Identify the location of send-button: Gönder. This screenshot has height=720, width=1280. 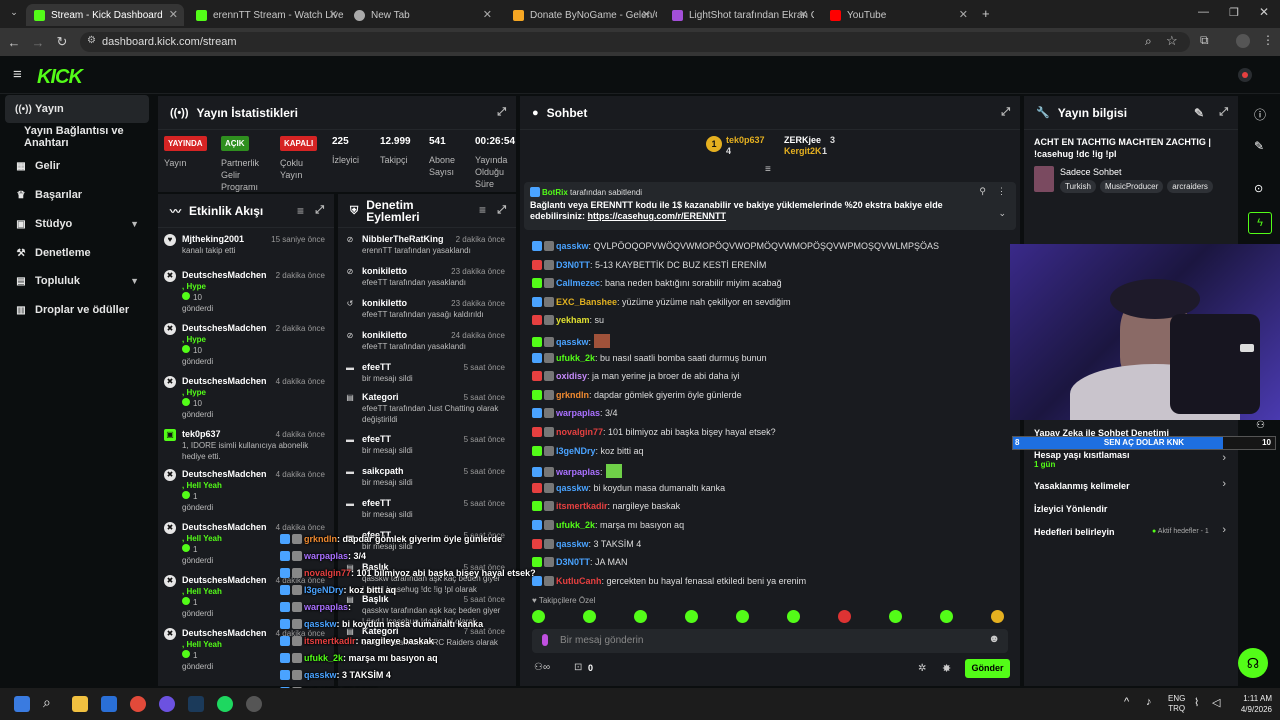
(987, 668).